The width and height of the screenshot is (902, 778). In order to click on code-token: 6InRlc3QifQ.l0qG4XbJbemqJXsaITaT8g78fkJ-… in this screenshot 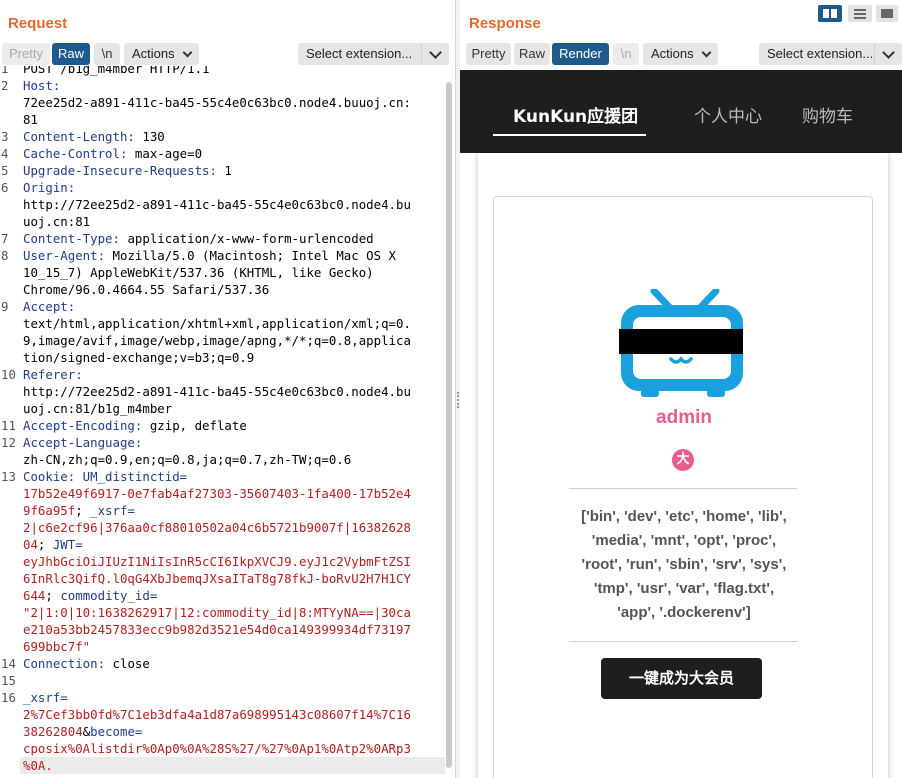, I will do `click(217, 578)`.